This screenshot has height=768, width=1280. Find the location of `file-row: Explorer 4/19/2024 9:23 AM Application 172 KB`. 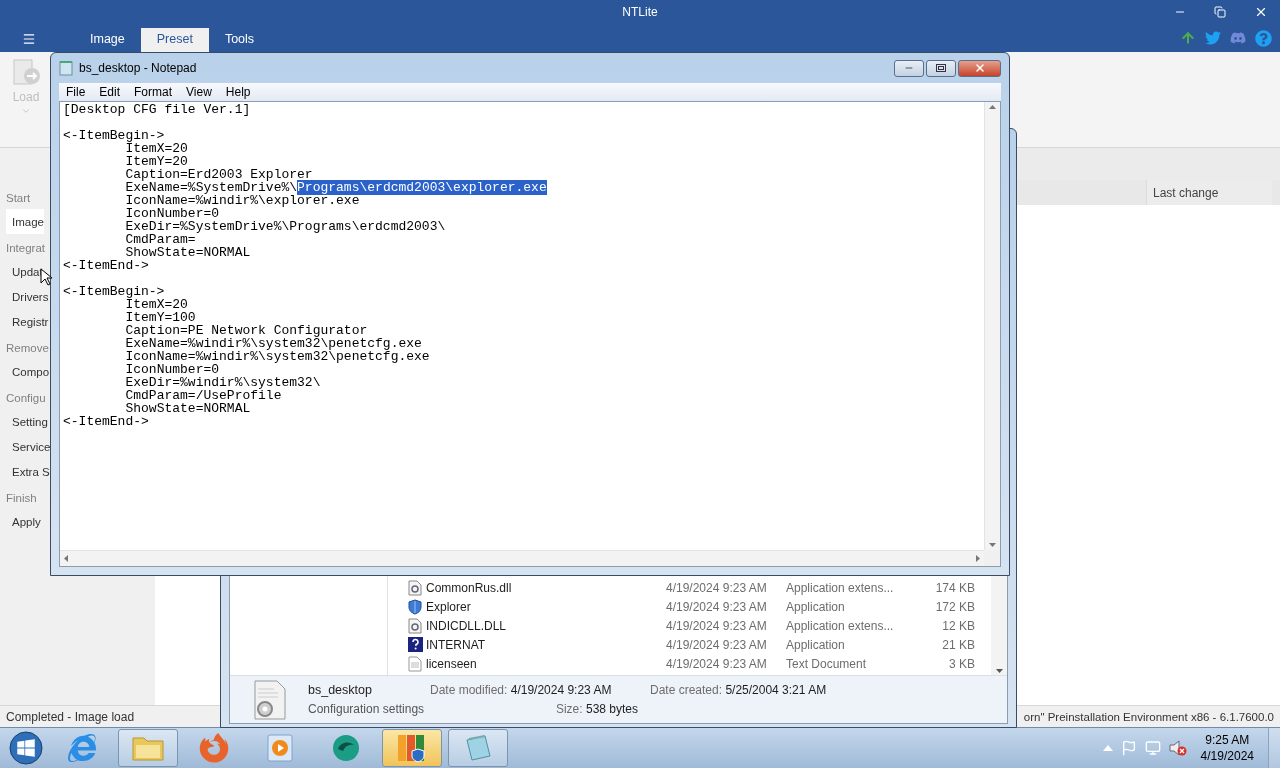

file-row: Explorer 4/19/2024 9:23 AM Application 172 KB is located at coordinates (697, 606).